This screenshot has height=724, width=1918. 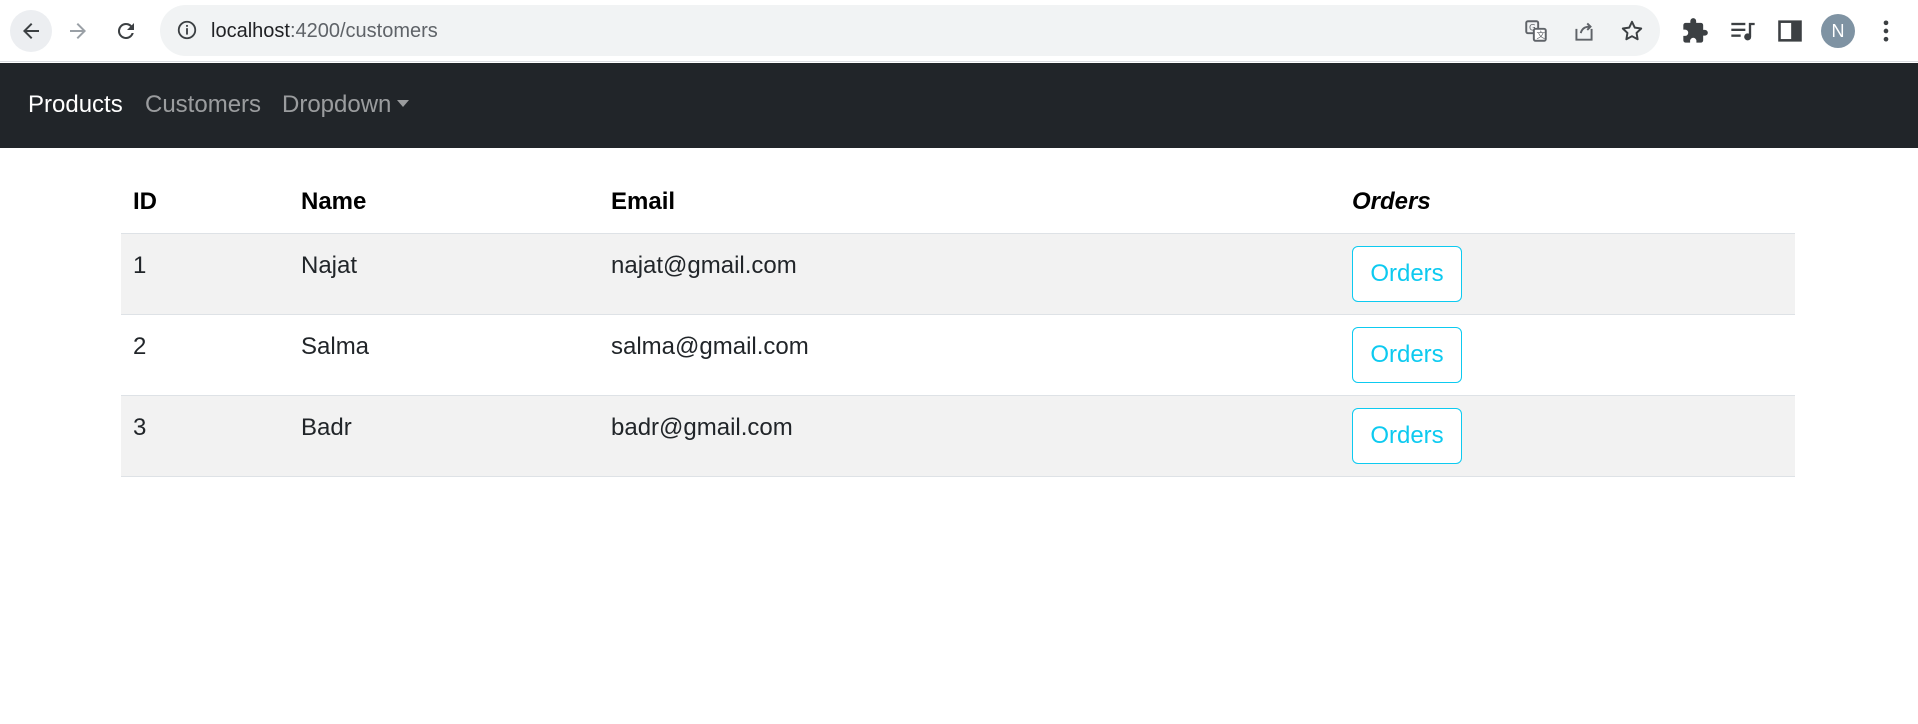 What do you see at coordinates (969, 436) in the screenshot?
I see `cell-email: badr@gmail.com` at bounding box center [969, 436].